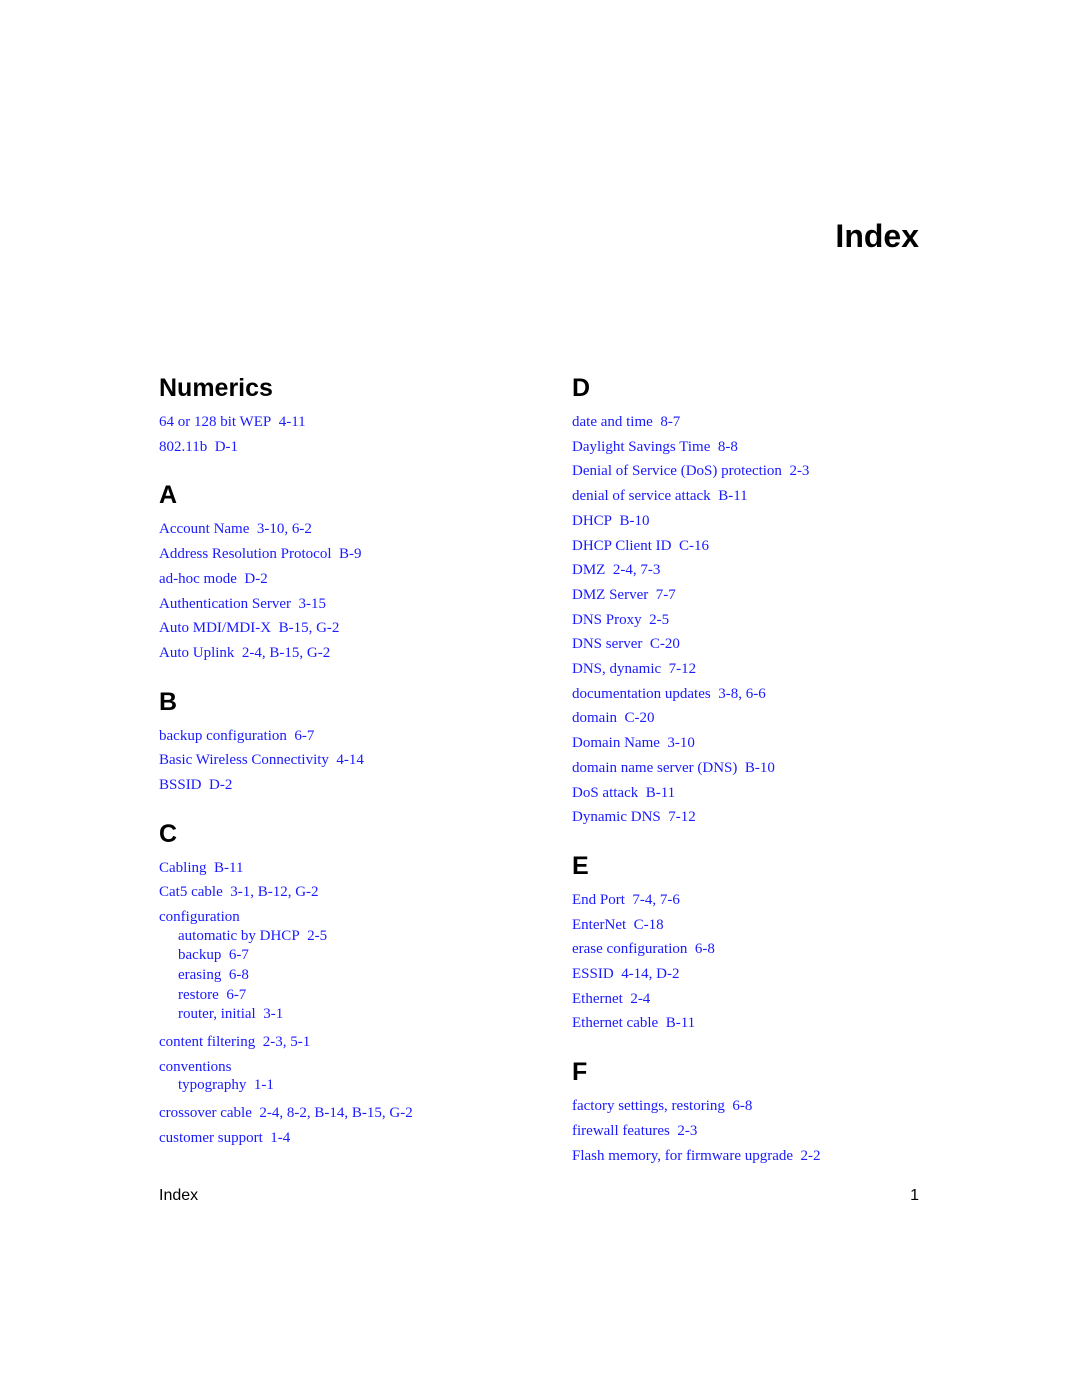 This screenshot has height=1397, width=1080. I want to click on index-page-refs: C-16, so click(694, 546).